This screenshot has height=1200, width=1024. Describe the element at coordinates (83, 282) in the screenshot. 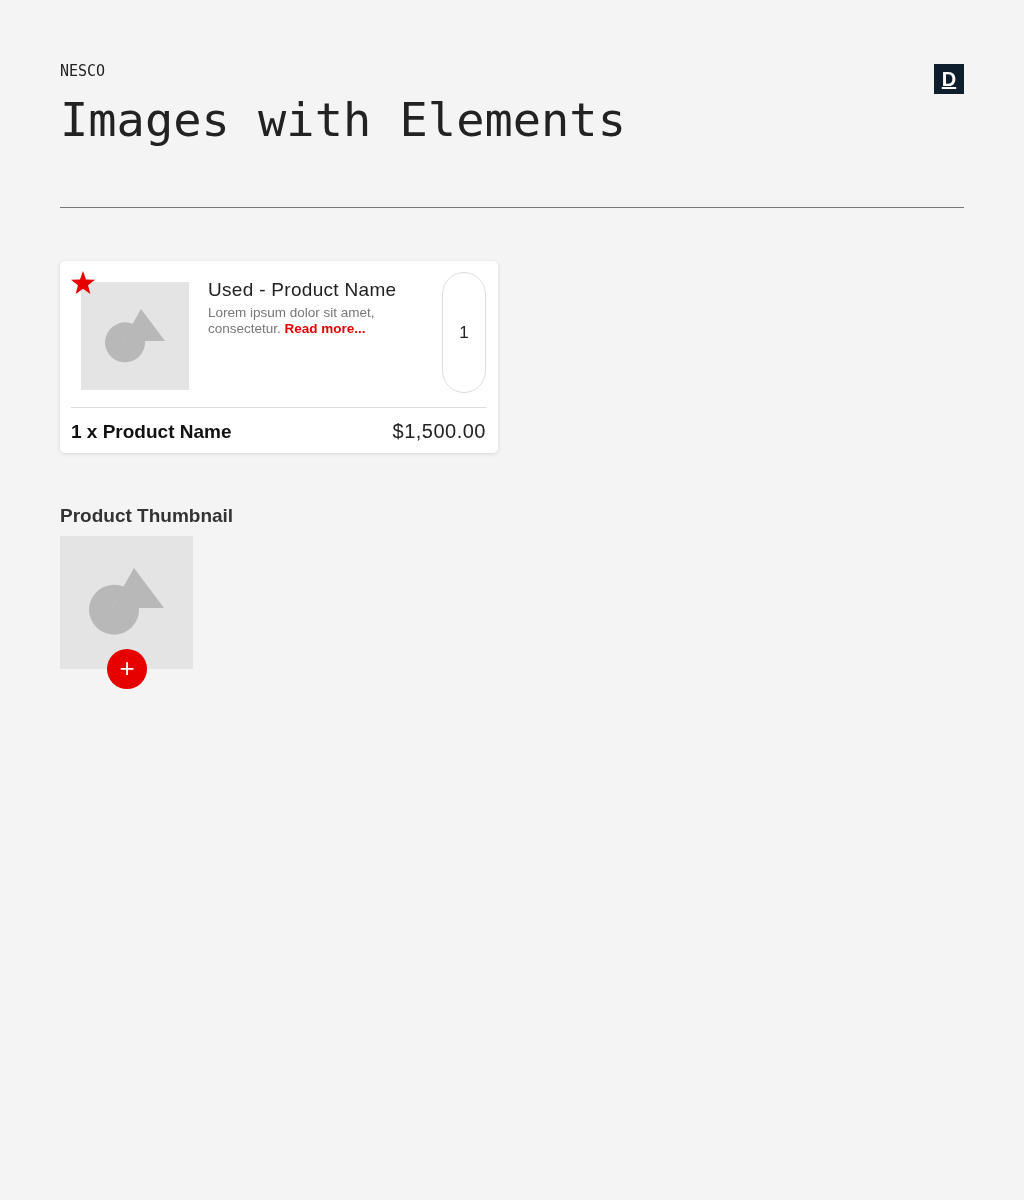

I see `star-icon` at that location.